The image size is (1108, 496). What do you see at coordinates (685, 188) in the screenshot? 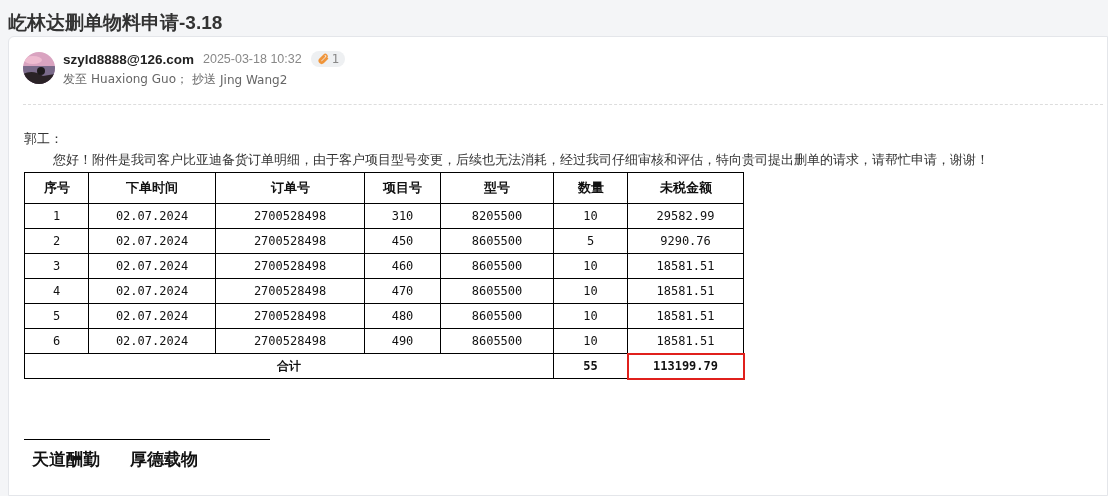
I see `column-header: 未税金额` at bounding box center [685, 188].